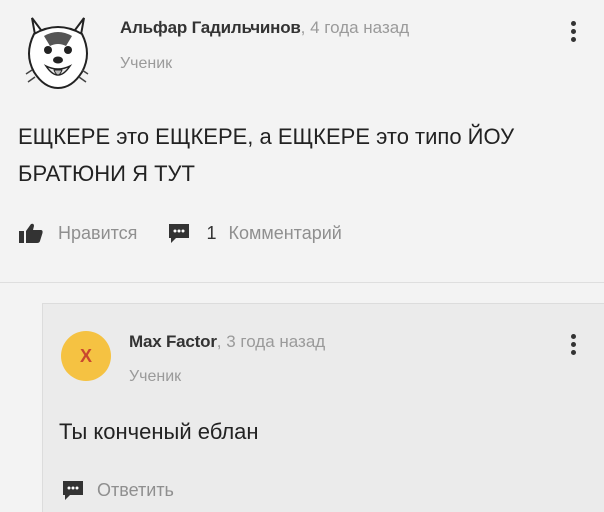  I want to click on commenter-role: Ученик, so click(155, 376).